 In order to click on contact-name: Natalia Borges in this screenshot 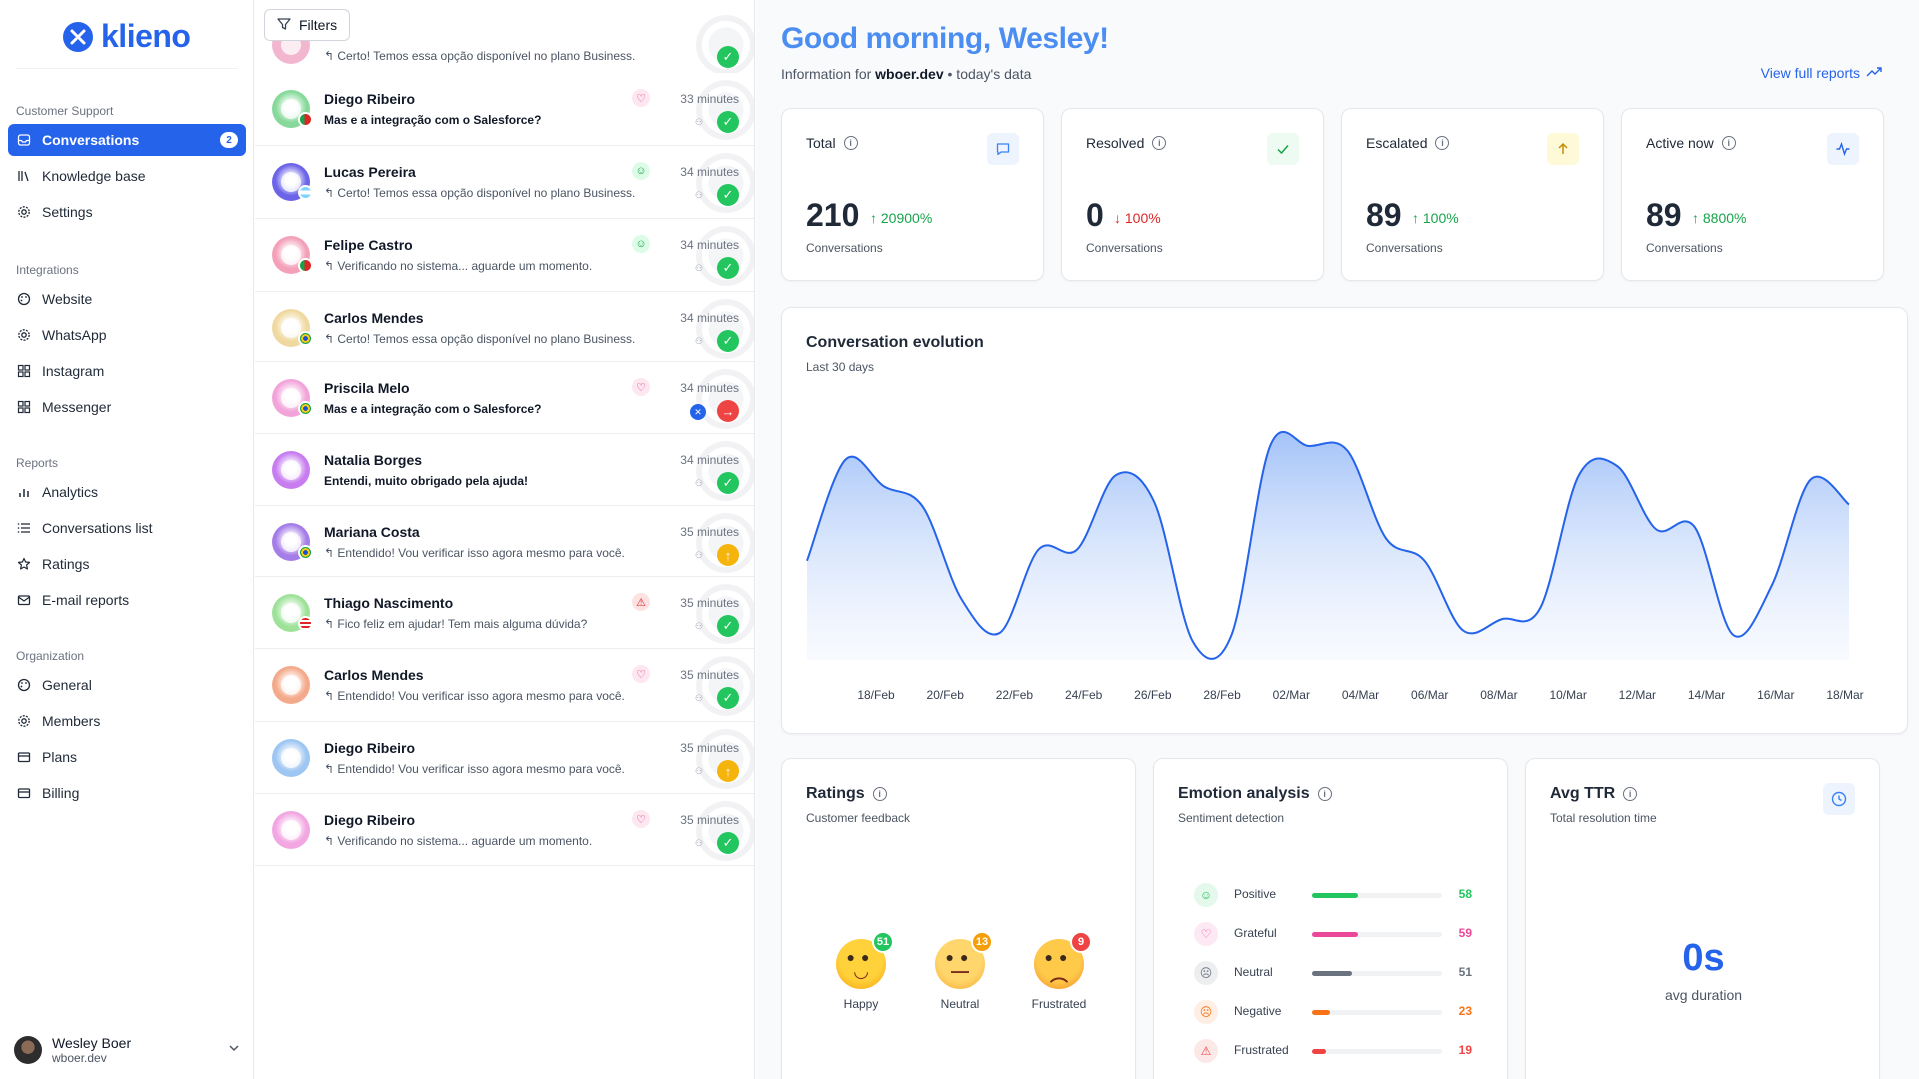, I will do `click(373, 460)`.